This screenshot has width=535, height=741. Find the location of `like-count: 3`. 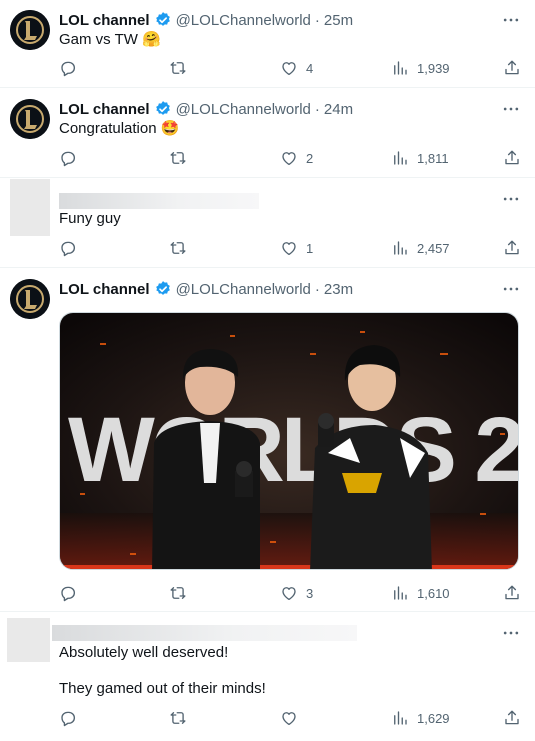

like-count: 3 is located at coordinates (310, 593).